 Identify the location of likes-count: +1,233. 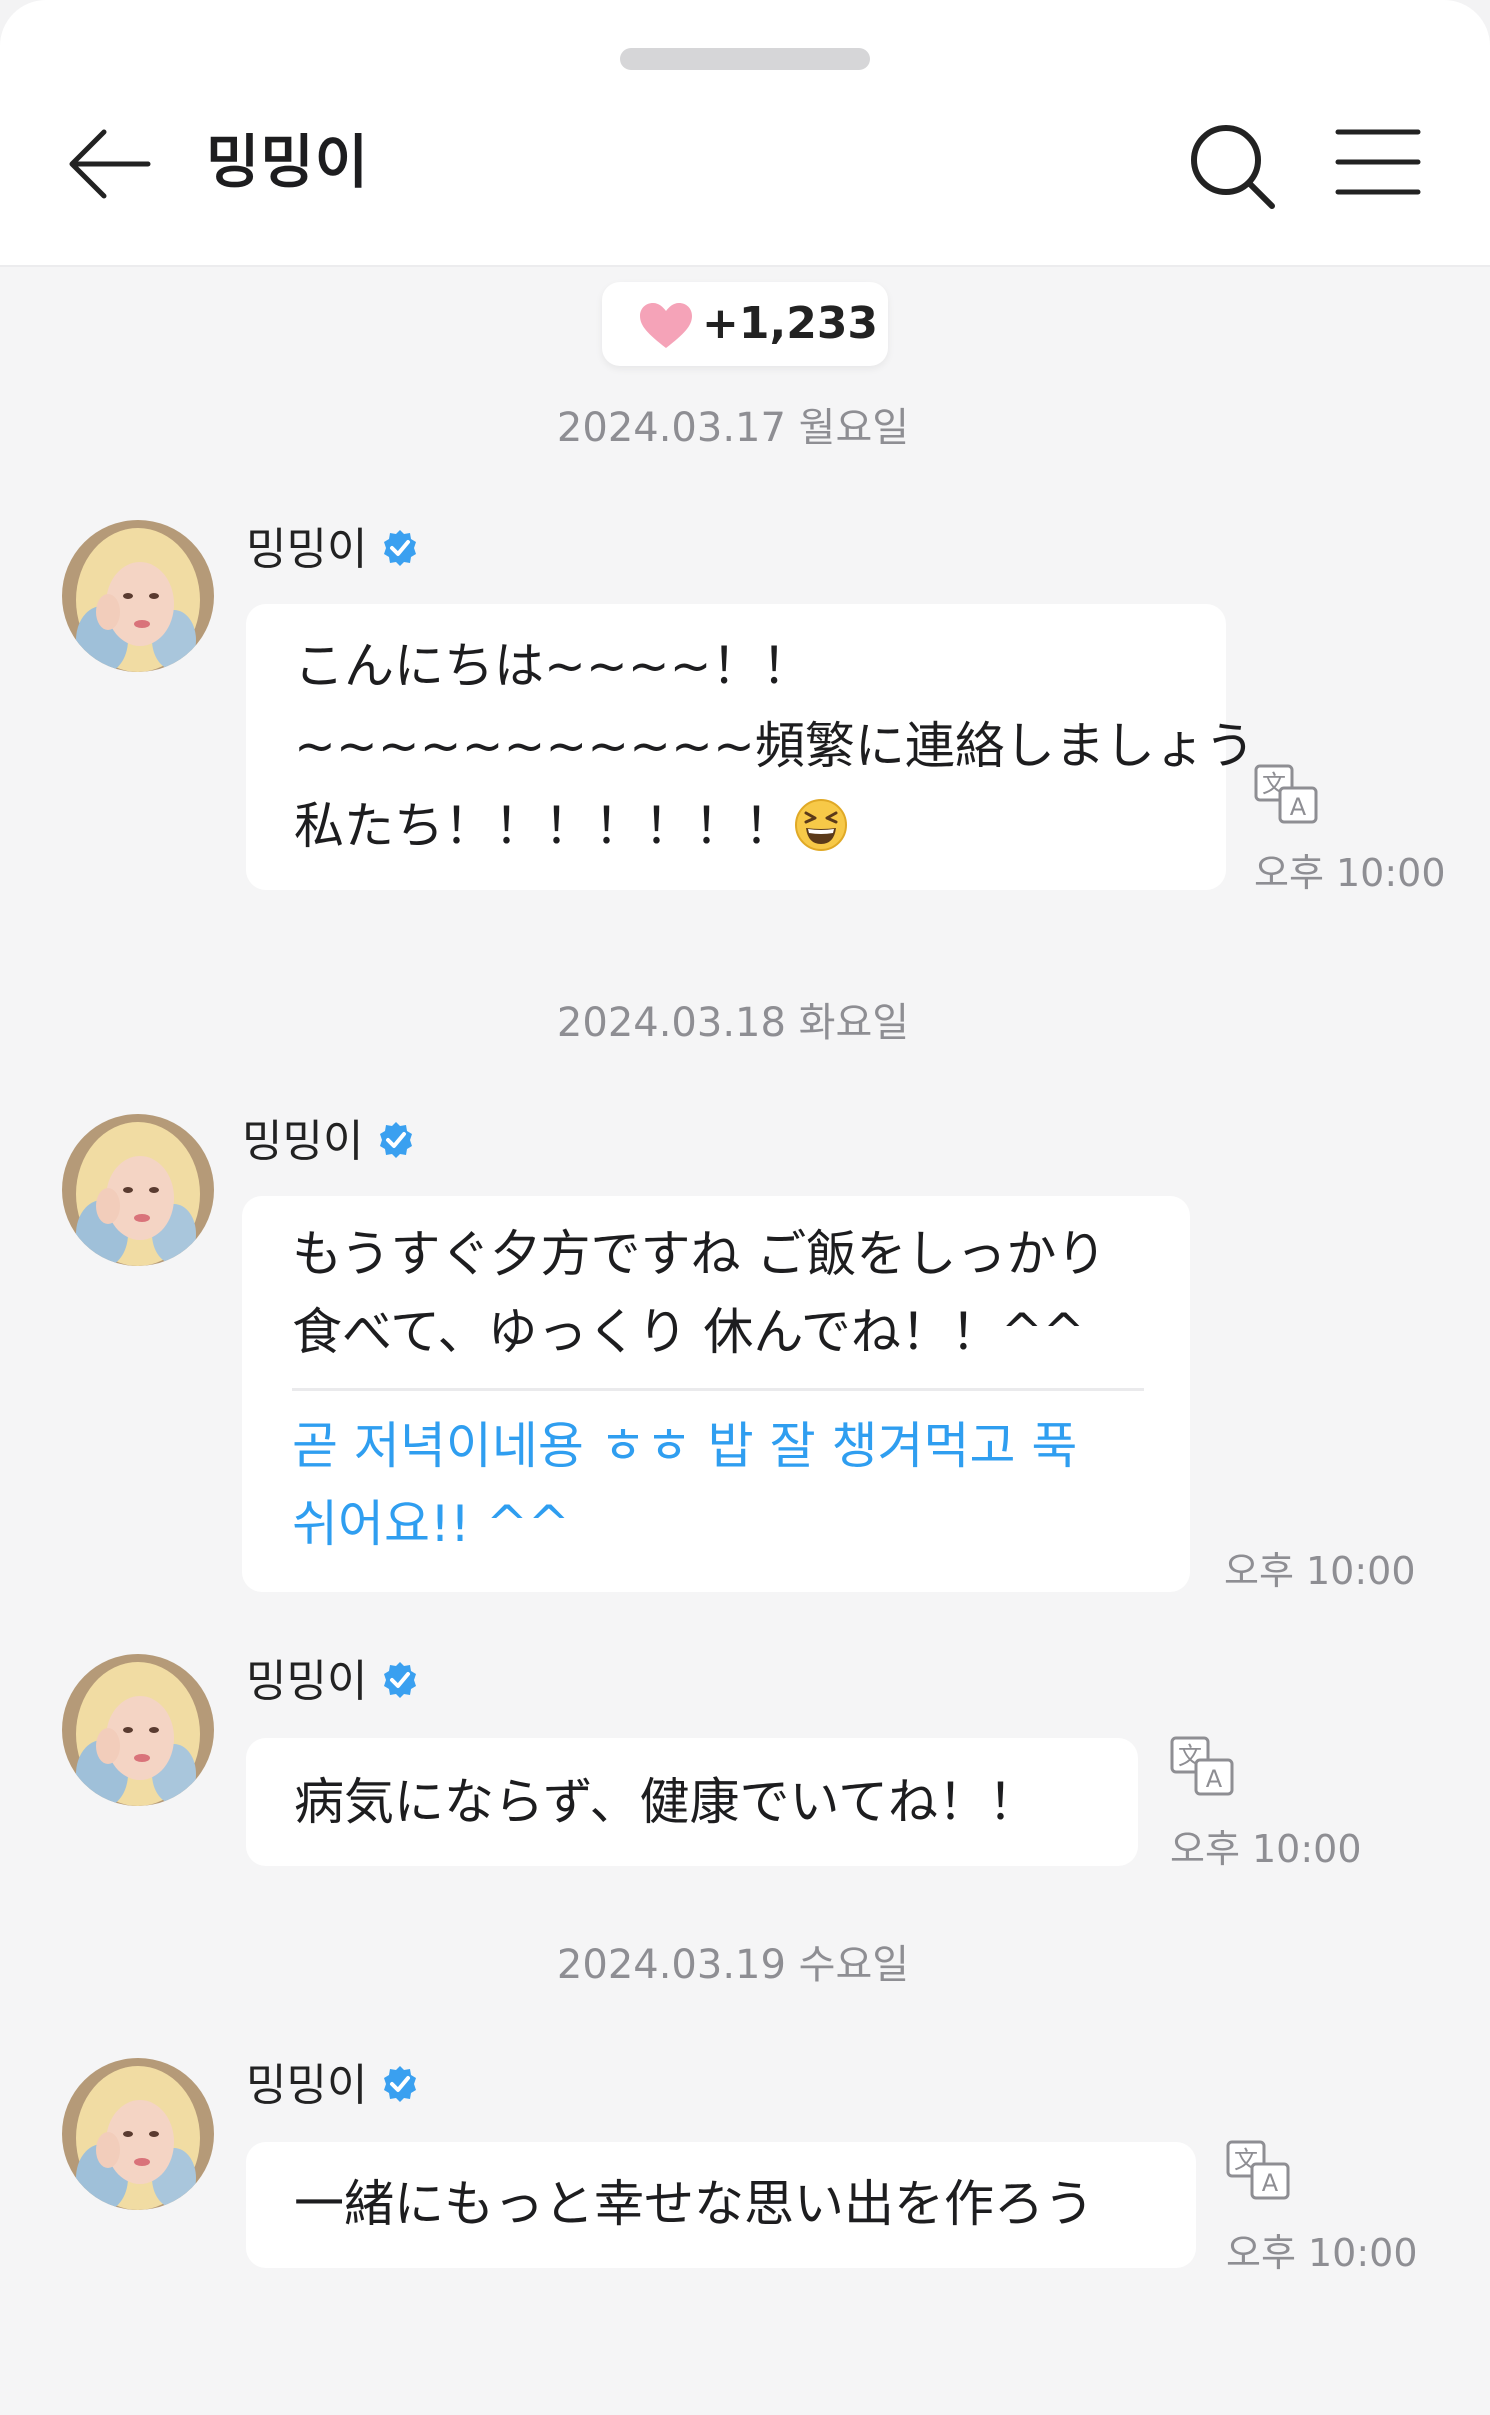
(790, 323).